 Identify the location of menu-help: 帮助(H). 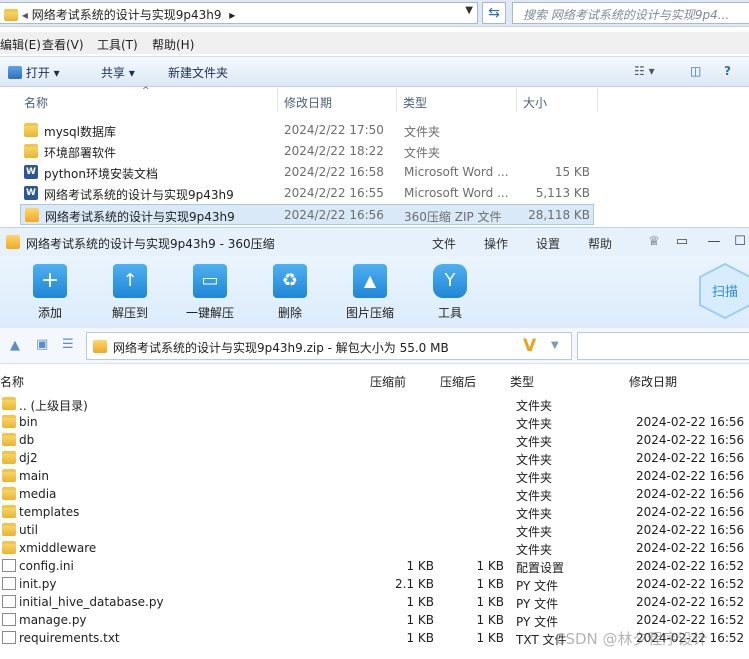
(173, 44).